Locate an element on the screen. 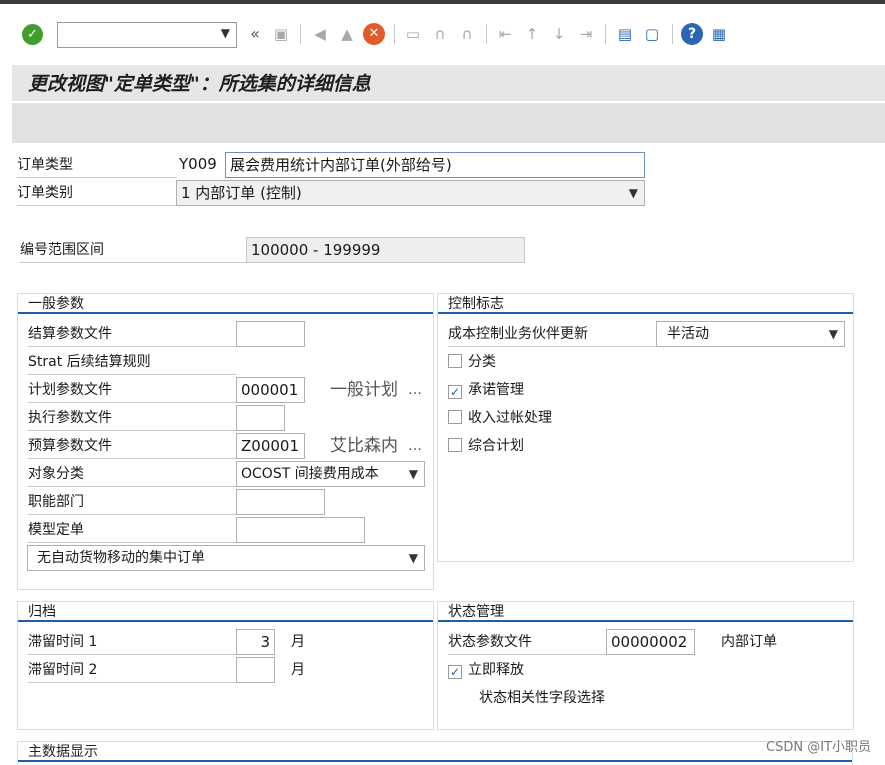 The image size is (885, 765). master-data-display-heading: 主数据显示 is located at coordinates (435, 752).